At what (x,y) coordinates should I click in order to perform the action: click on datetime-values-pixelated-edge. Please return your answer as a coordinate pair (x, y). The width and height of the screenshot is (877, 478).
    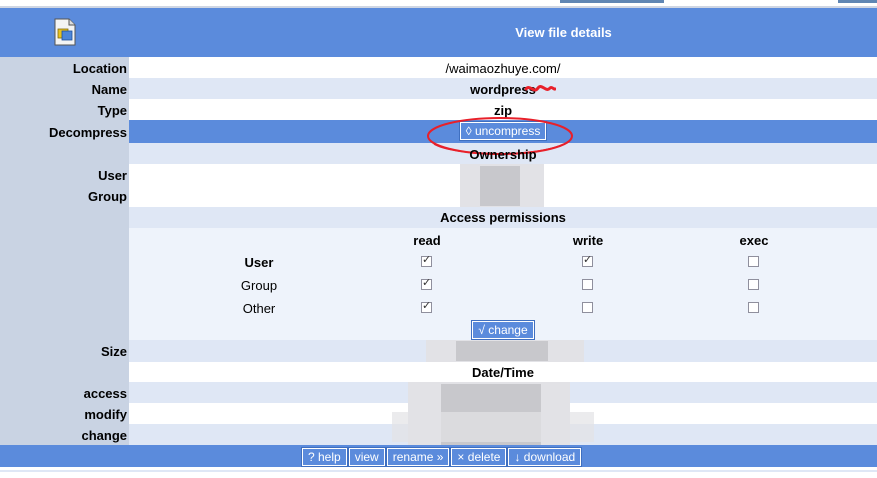
    Looking at the image, I should click on (493, 427).